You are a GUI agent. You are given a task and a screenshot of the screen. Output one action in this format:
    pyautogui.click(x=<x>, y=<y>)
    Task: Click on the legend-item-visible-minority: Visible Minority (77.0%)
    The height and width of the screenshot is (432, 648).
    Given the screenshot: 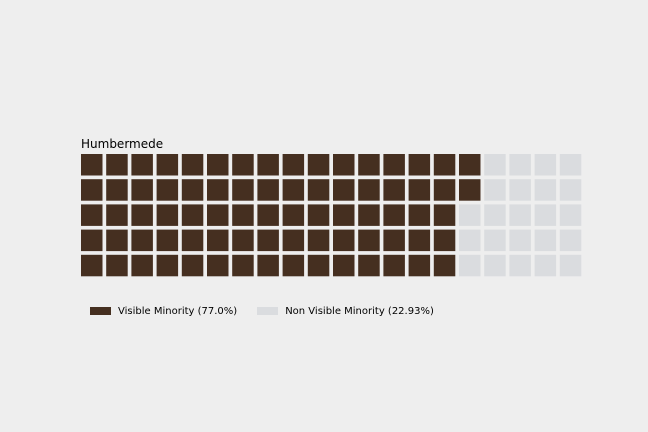 What is the action you would take?
    pyautogui.click(x=163, y=311)
    